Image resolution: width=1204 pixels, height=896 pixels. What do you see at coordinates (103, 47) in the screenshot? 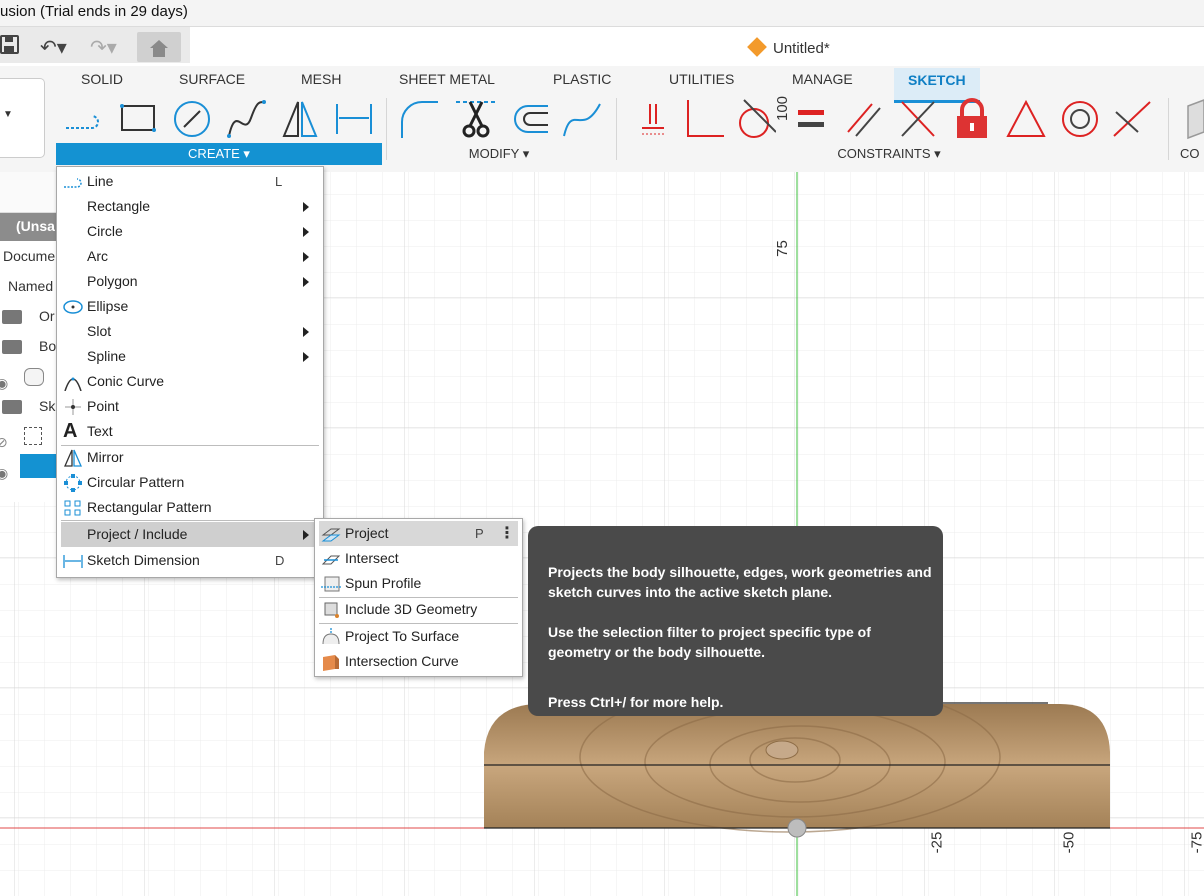
I see `redo-icon: ↷▾` at bounding box center [103, 47].